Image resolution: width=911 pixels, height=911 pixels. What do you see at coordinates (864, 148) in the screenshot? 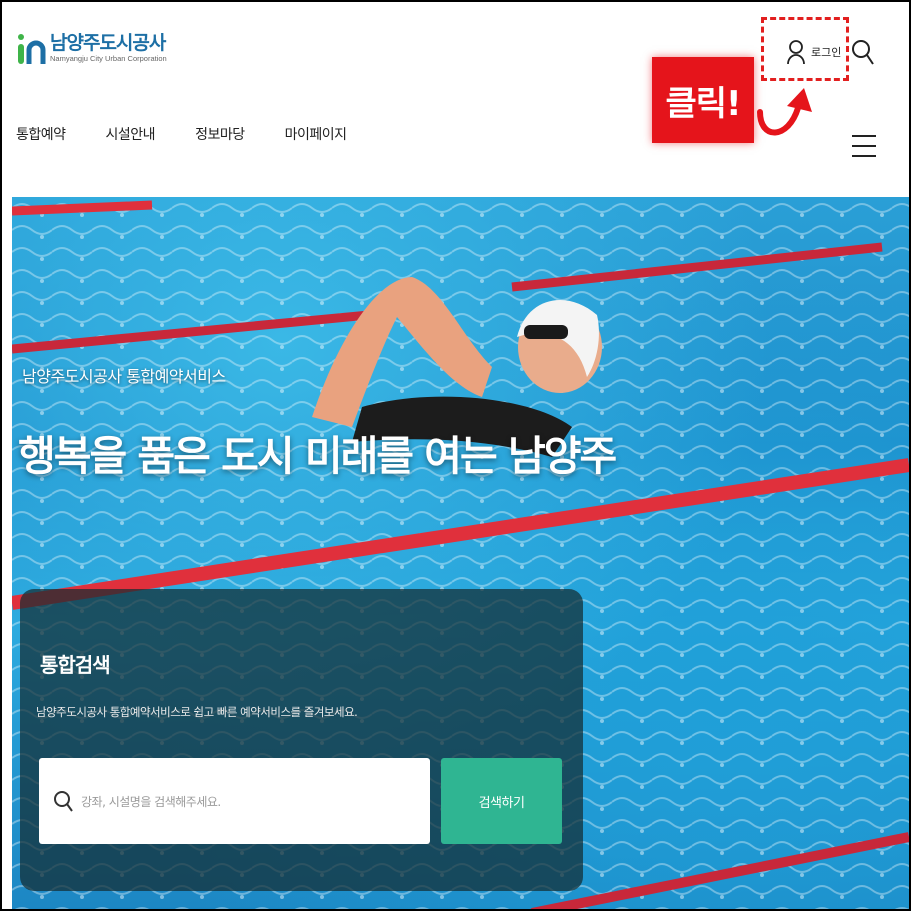
I see `hamburger-menu-icon` at bounding box center [864, 148].